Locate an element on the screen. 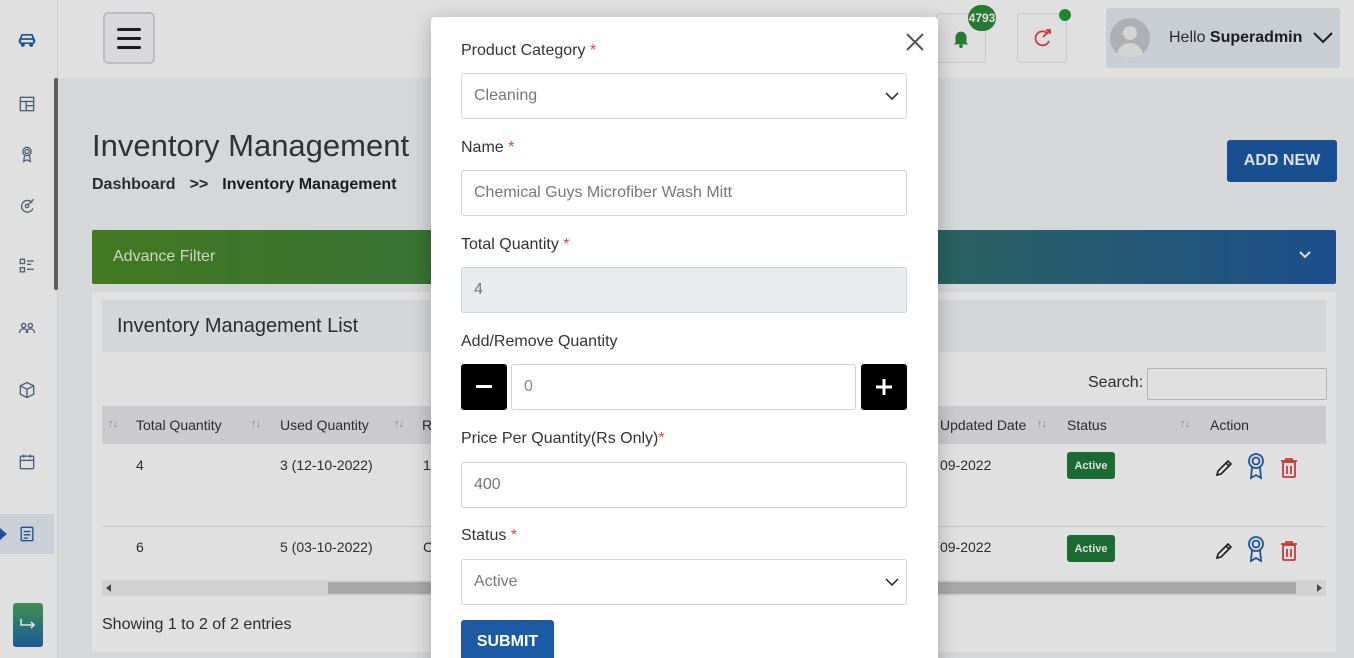 The height and width of the screenshot is (658, 1354). quantity-value: 0 is located at coordinates (528, 386).